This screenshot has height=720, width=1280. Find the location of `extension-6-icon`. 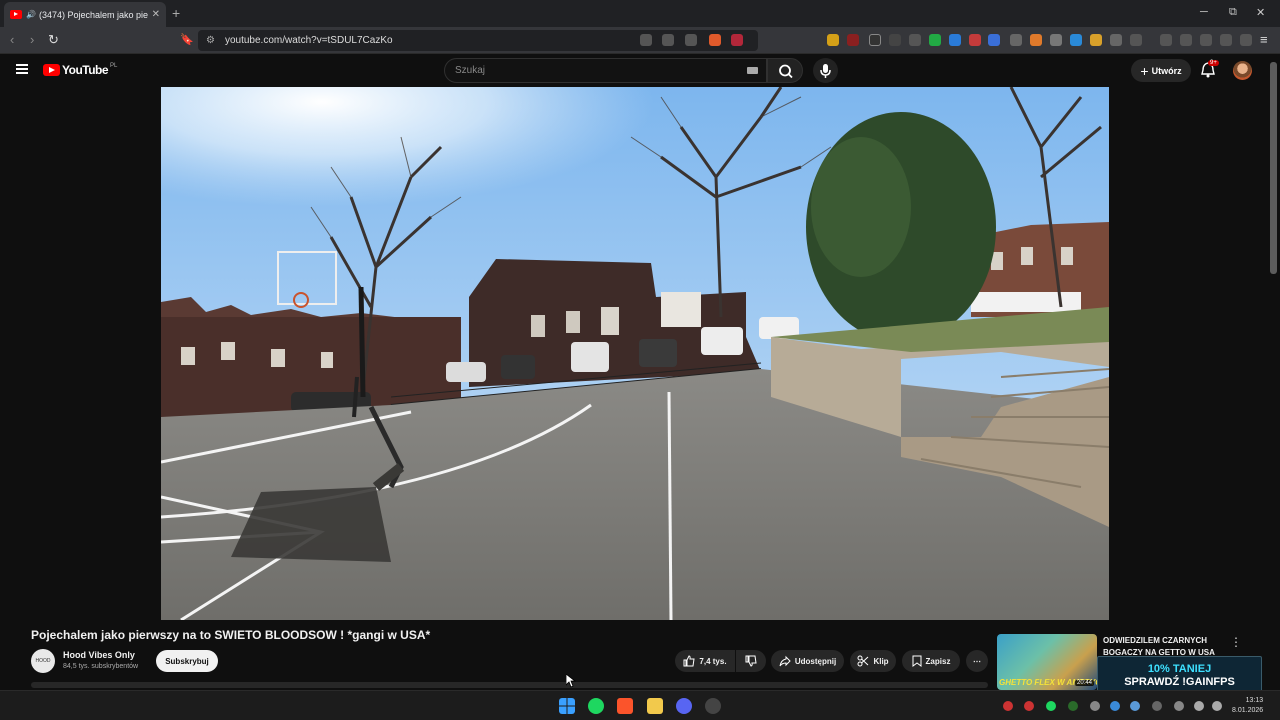

extension-6-icon is located at coordinates (935, 40).